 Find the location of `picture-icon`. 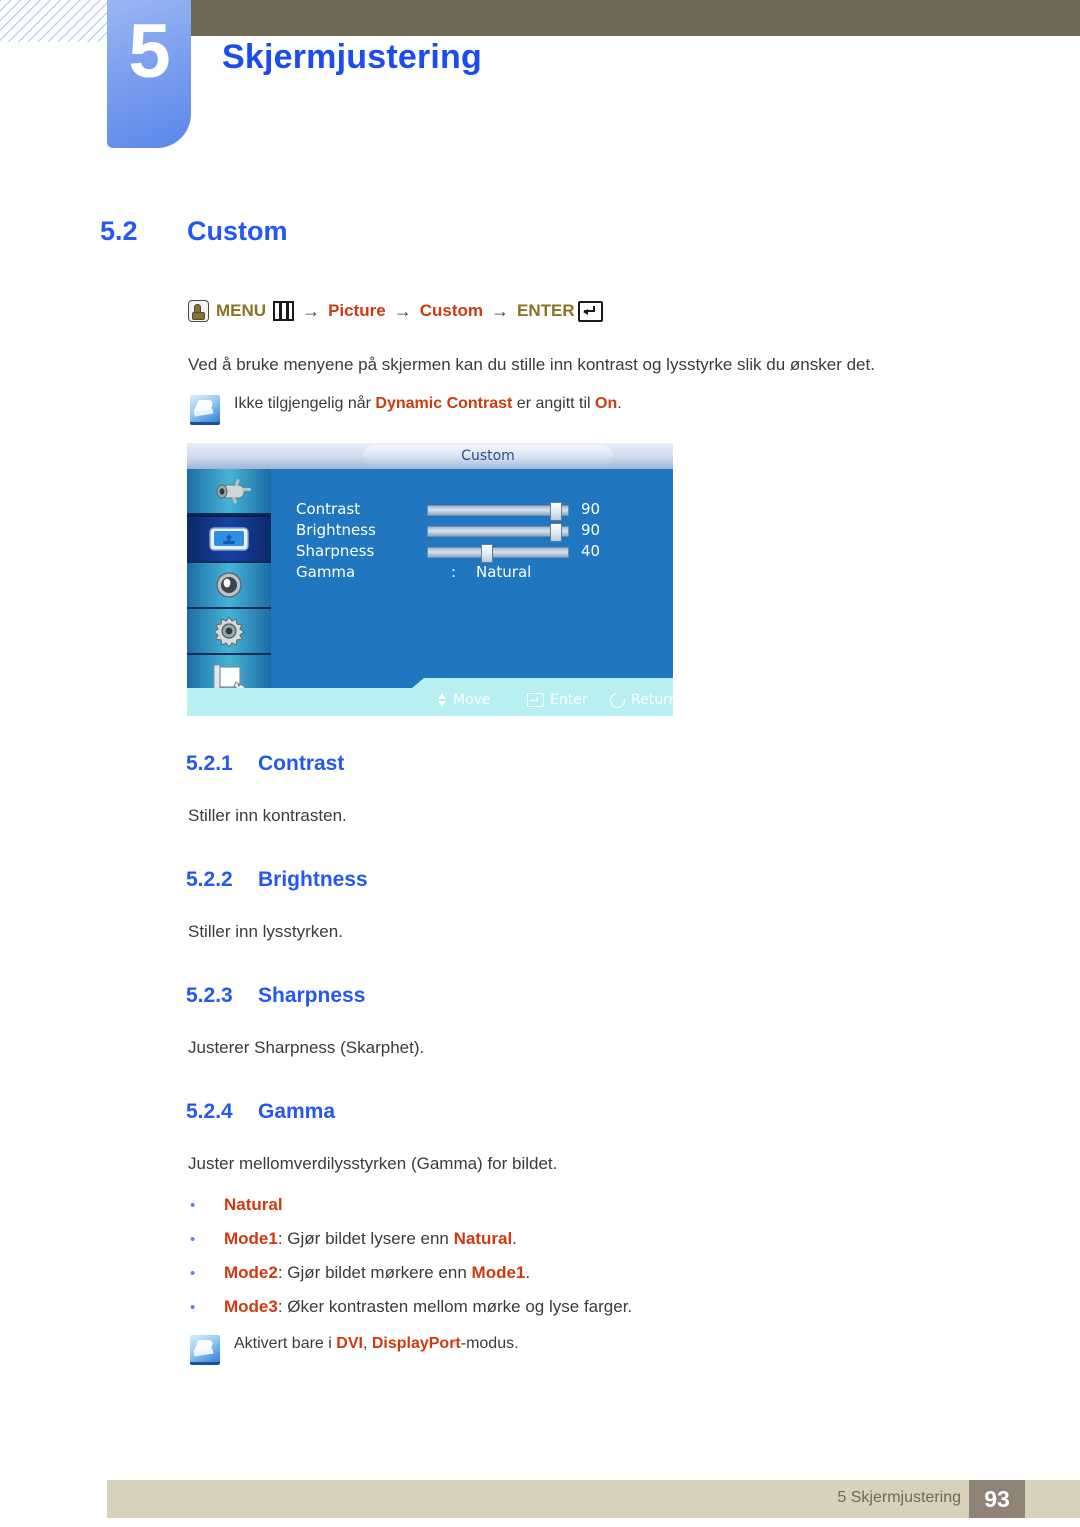

picture-icon is located at coordinates (229, 539).